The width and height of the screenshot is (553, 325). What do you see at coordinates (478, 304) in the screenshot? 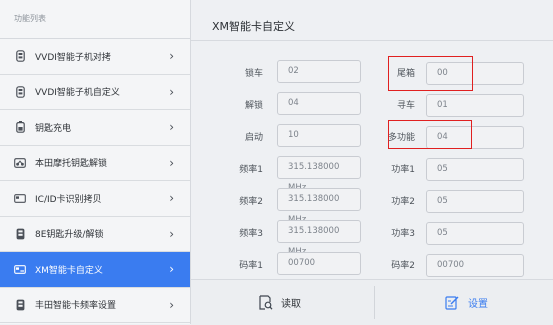
I see `set-label: 设置` at bounding box center [478, 304].